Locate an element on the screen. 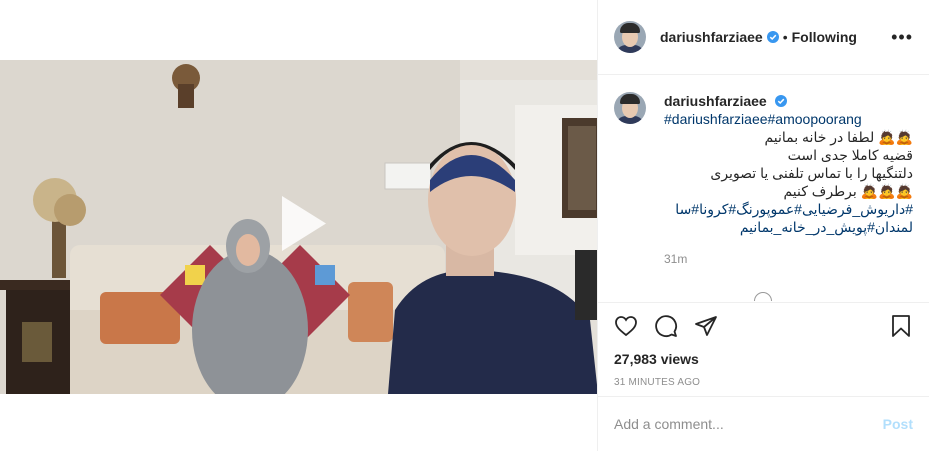 The height and width of the screenshot is (451, 929). caption-avatar is located at coordinates (630, 108).